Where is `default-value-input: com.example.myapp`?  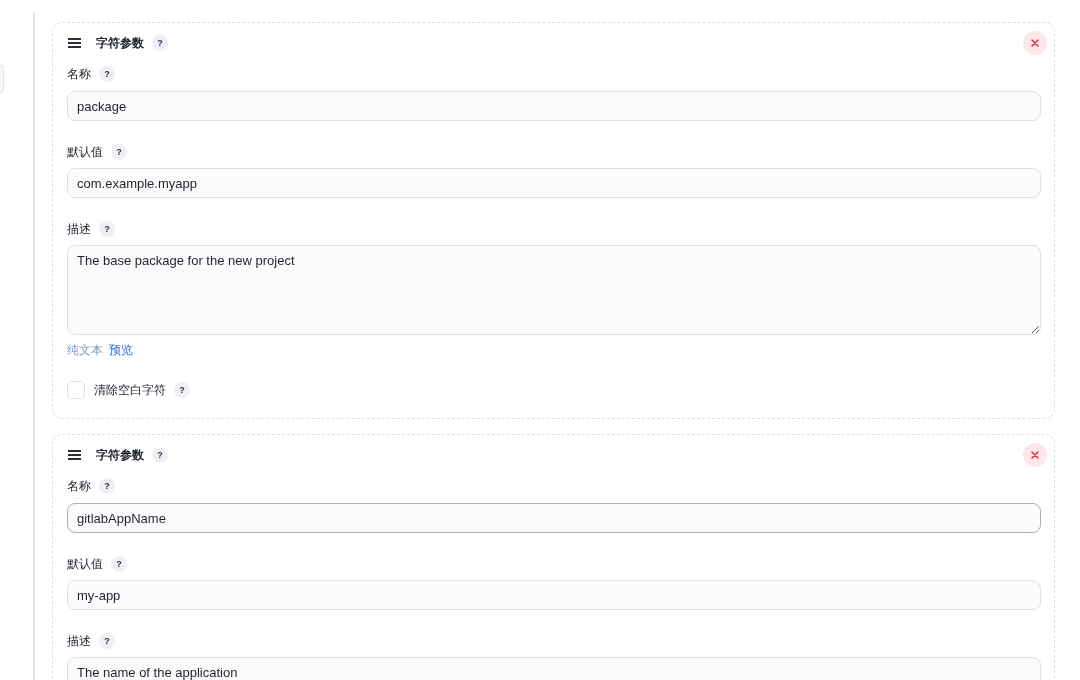
default-value-input: com.example.myapp is located at coordinates (554, 183).